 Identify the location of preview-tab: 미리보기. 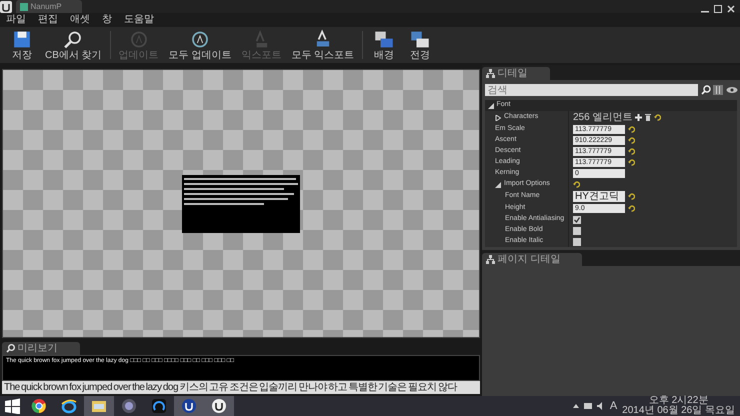
(41, 348).